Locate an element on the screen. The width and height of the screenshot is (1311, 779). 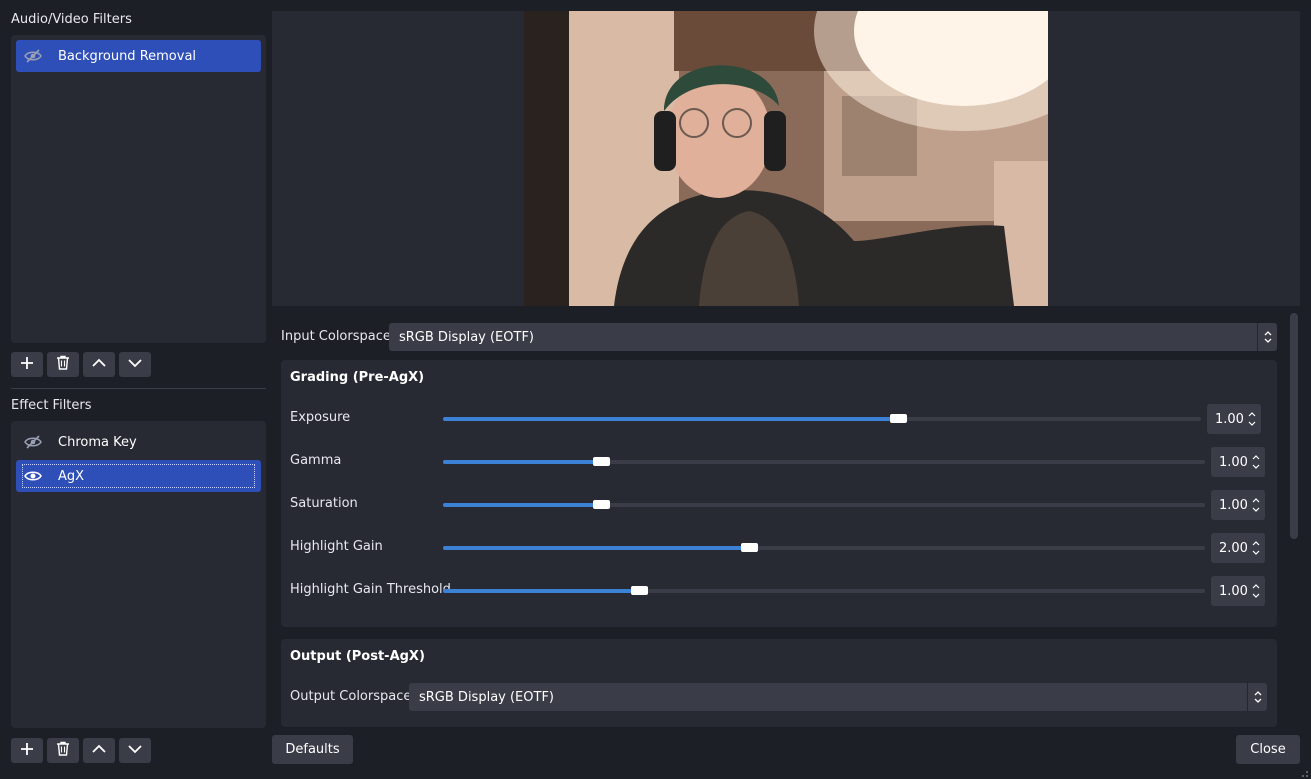
filter-item-agx: AgX is located at coordinates (138, 476).